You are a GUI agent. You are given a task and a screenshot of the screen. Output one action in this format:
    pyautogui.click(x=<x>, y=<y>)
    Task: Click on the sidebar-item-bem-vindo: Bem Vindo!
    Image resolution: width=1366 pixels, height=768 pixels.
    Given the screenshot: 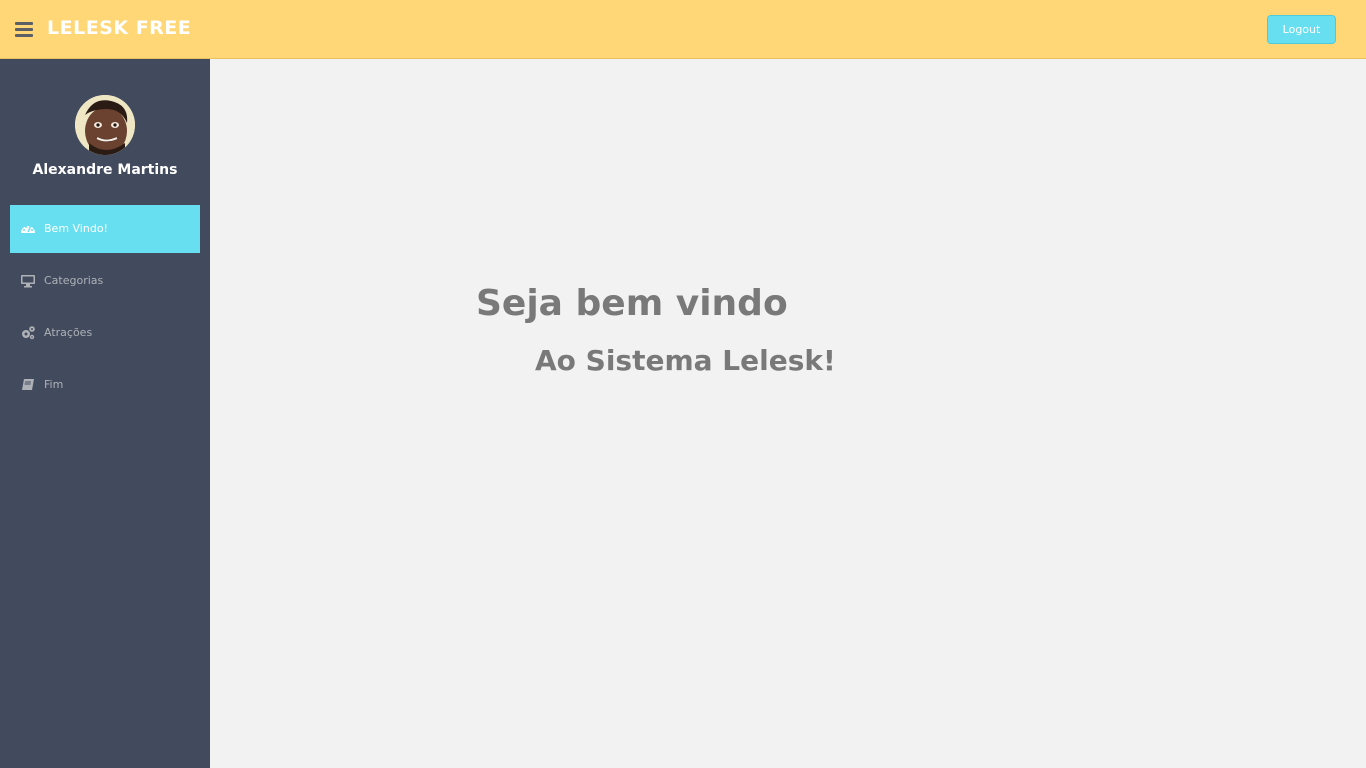 What is the action you would take?
    pyautogui.click(x=105, y=229)
    